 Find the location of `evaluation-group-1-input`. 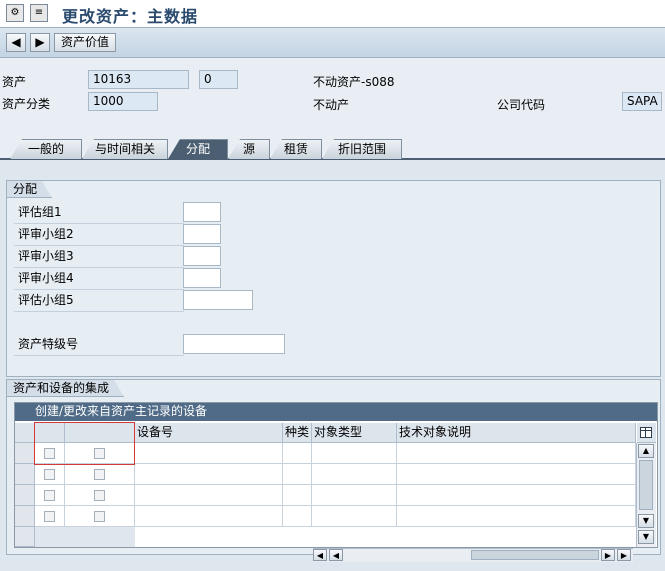

evaluation-group-1-input is located at coordinates (202, 212).